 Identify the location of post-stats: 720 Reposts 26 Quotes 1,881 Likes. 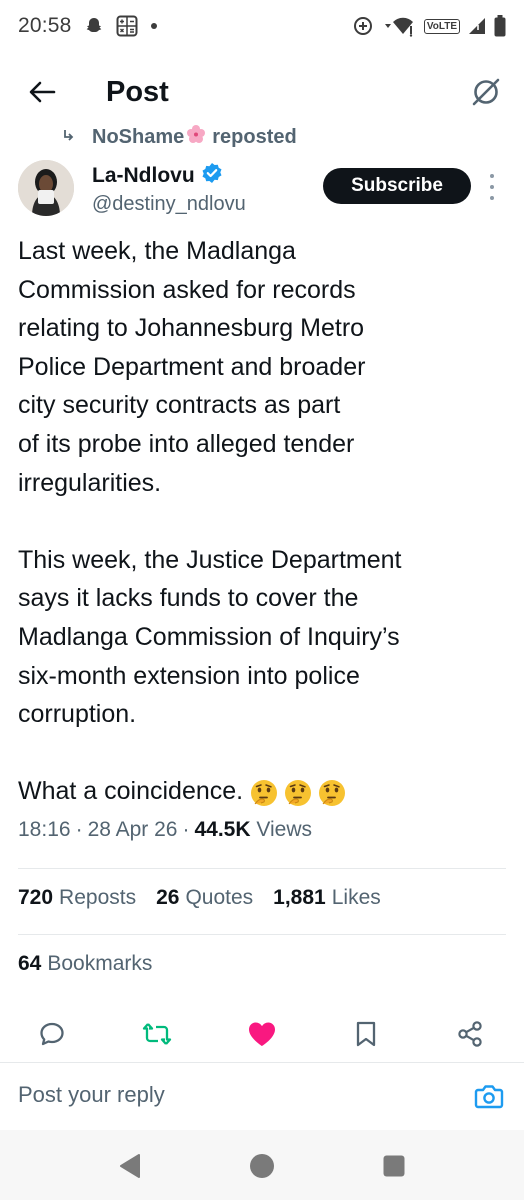
(199, 898).